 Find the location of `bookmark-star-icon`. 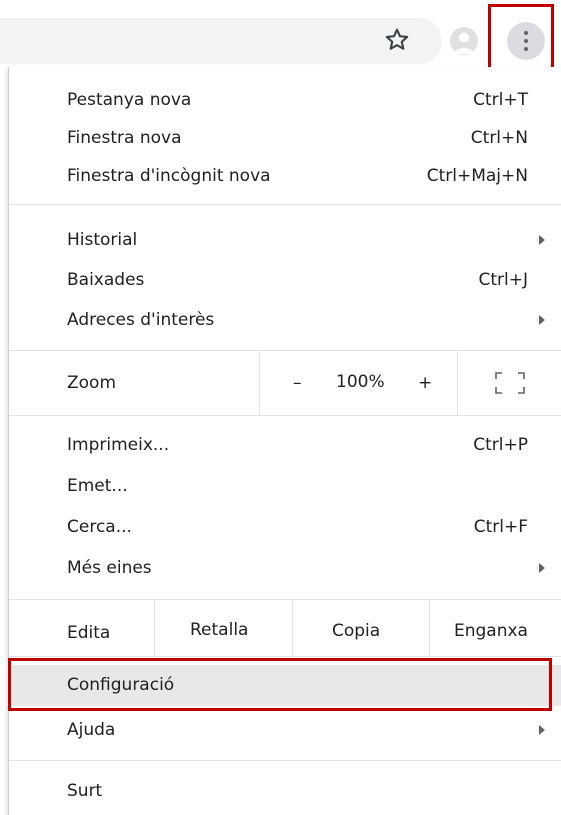

bookmark-star-icon is located at coordinates (397, 40).